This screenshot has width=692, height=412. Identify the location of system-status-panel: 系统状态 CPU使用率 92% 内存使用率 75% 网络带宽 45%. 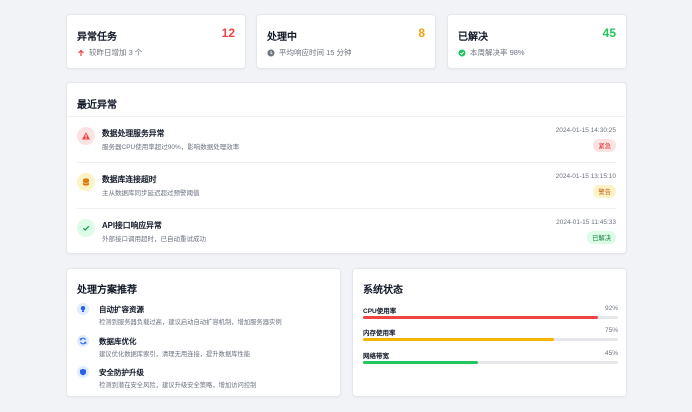
(489, 332).